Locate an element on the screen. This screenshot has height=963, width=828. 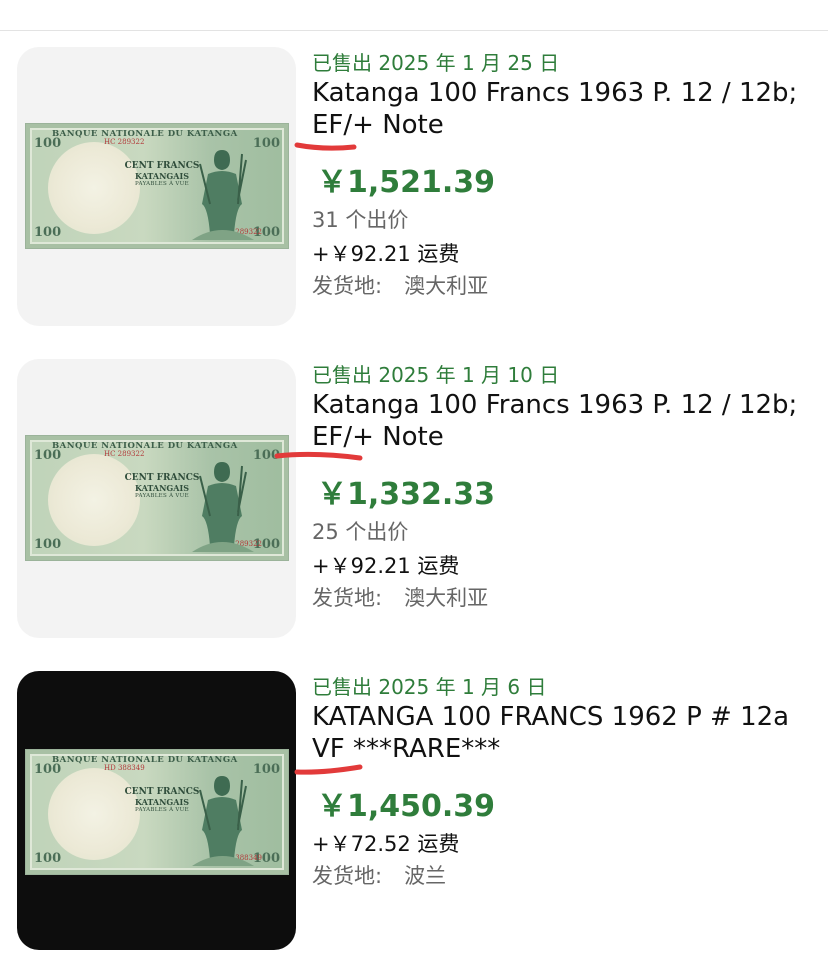
title-line: KATANGA 100 FRANCS 1962 P # 12a is located at coordinates (564, 717).